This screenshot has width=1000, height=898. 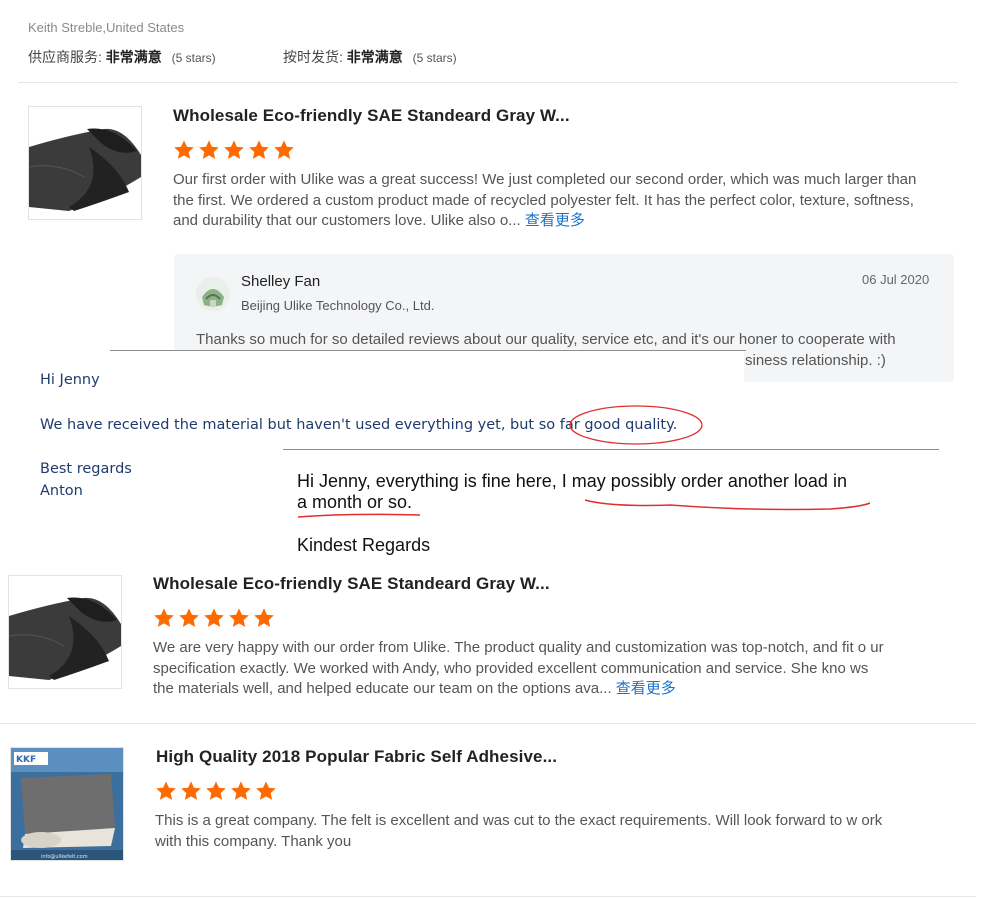 What do you see at coordinates (338, 305) in the screenshot?
I see `reply-company: Beijing Ulike Technology Co., Ltd.` at bounding box center [338, 305].